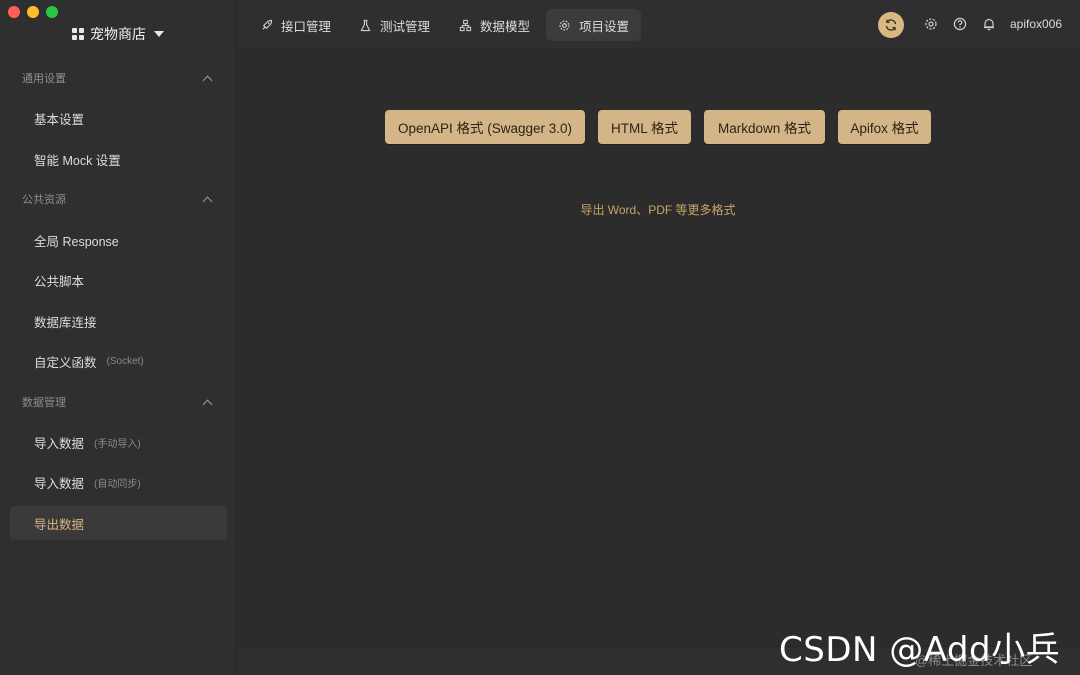 Image resolution: width=1080 pixels, height=675 pixels. I want to click on sidebar-item-export-data: 导出数据, so click(118, 523).